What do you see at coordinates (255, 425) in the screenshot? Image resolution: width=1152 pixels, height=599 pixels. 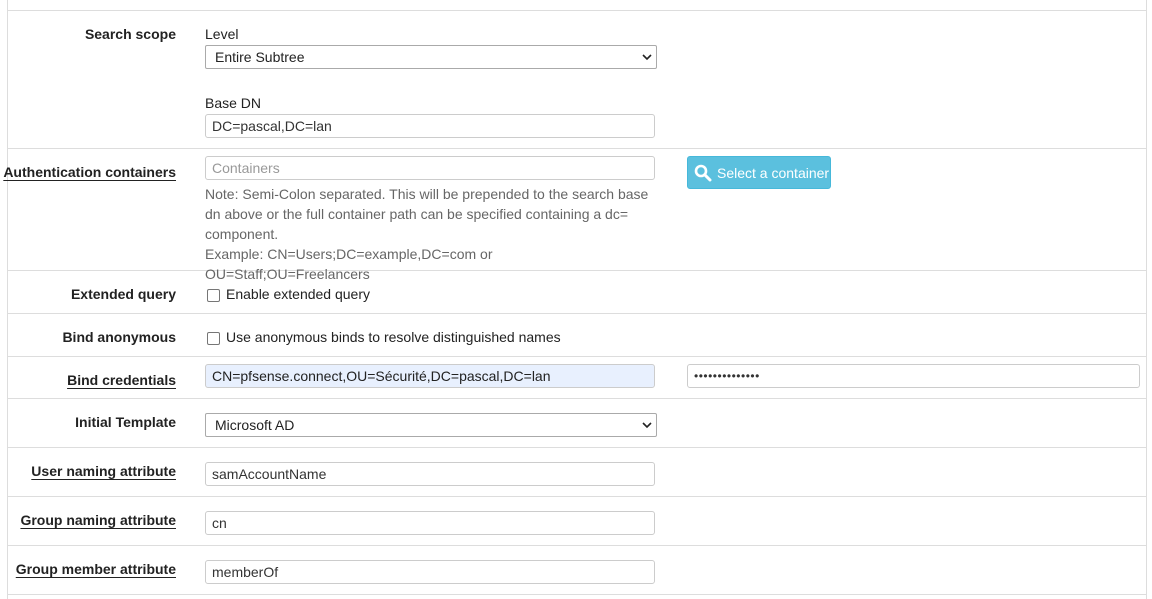 I see `initial-template-value: Microsoft AD` at bounding box center [255, 425].